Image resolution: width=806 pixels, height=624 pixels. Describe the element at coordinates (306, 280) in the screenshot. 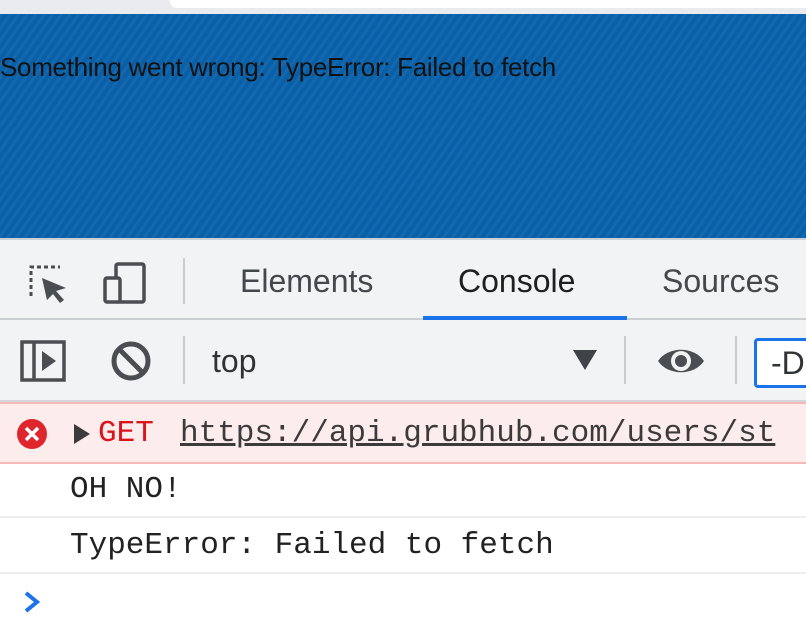

I see `tab-elements: Elements` at that location.